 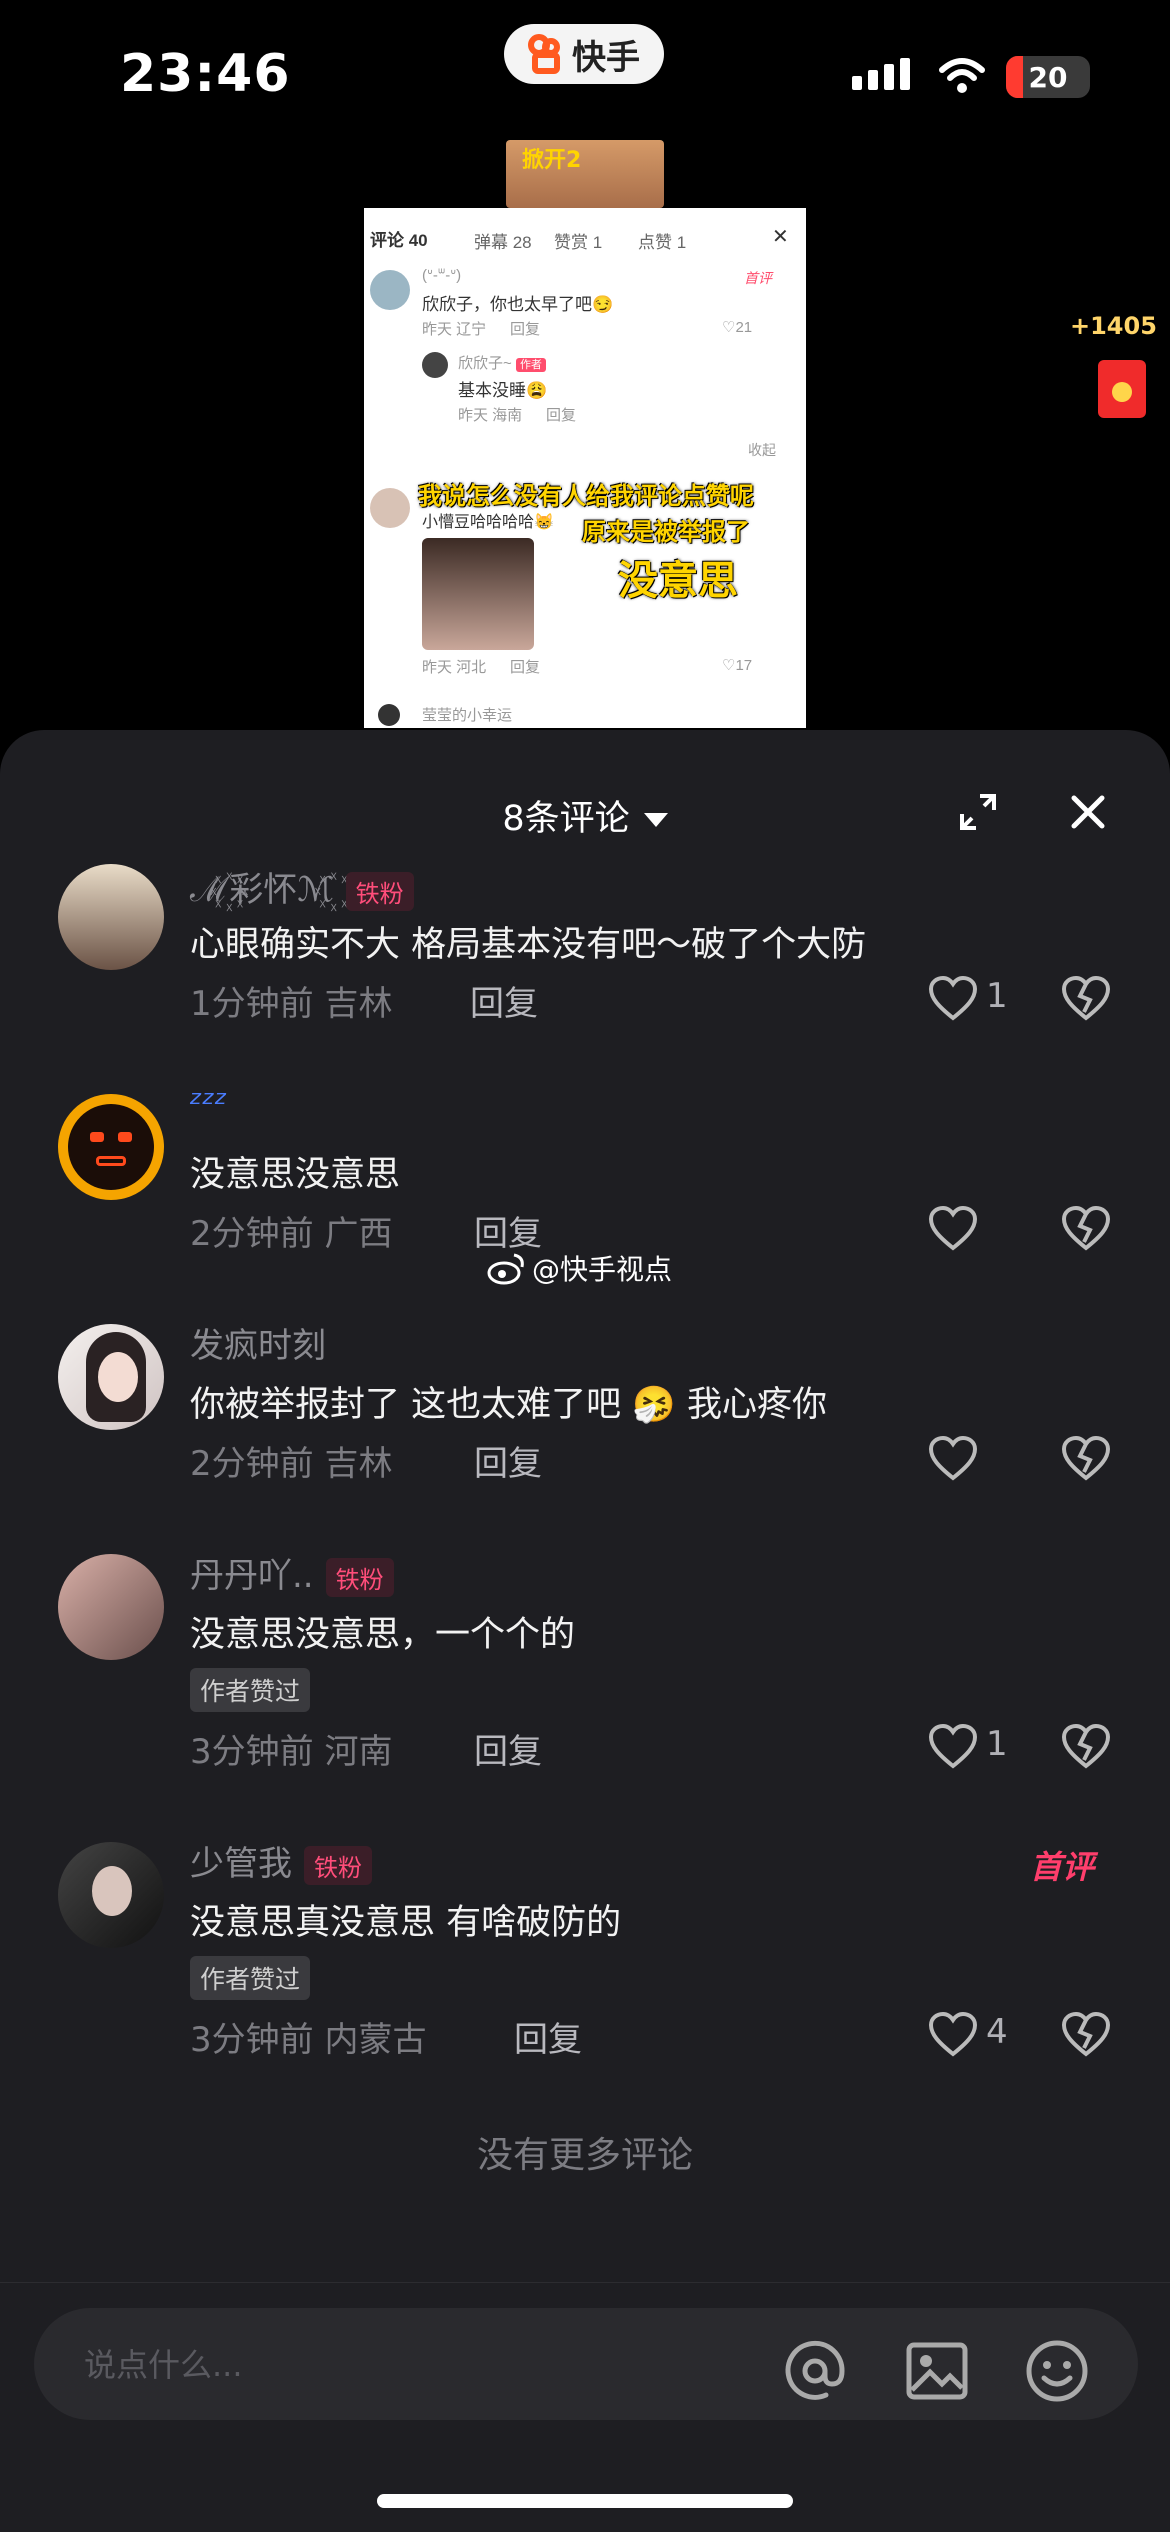 I want to click on overlay-caption-1: 我说怎么没有人给我评论点赞呢, so click(x=586, y=496).